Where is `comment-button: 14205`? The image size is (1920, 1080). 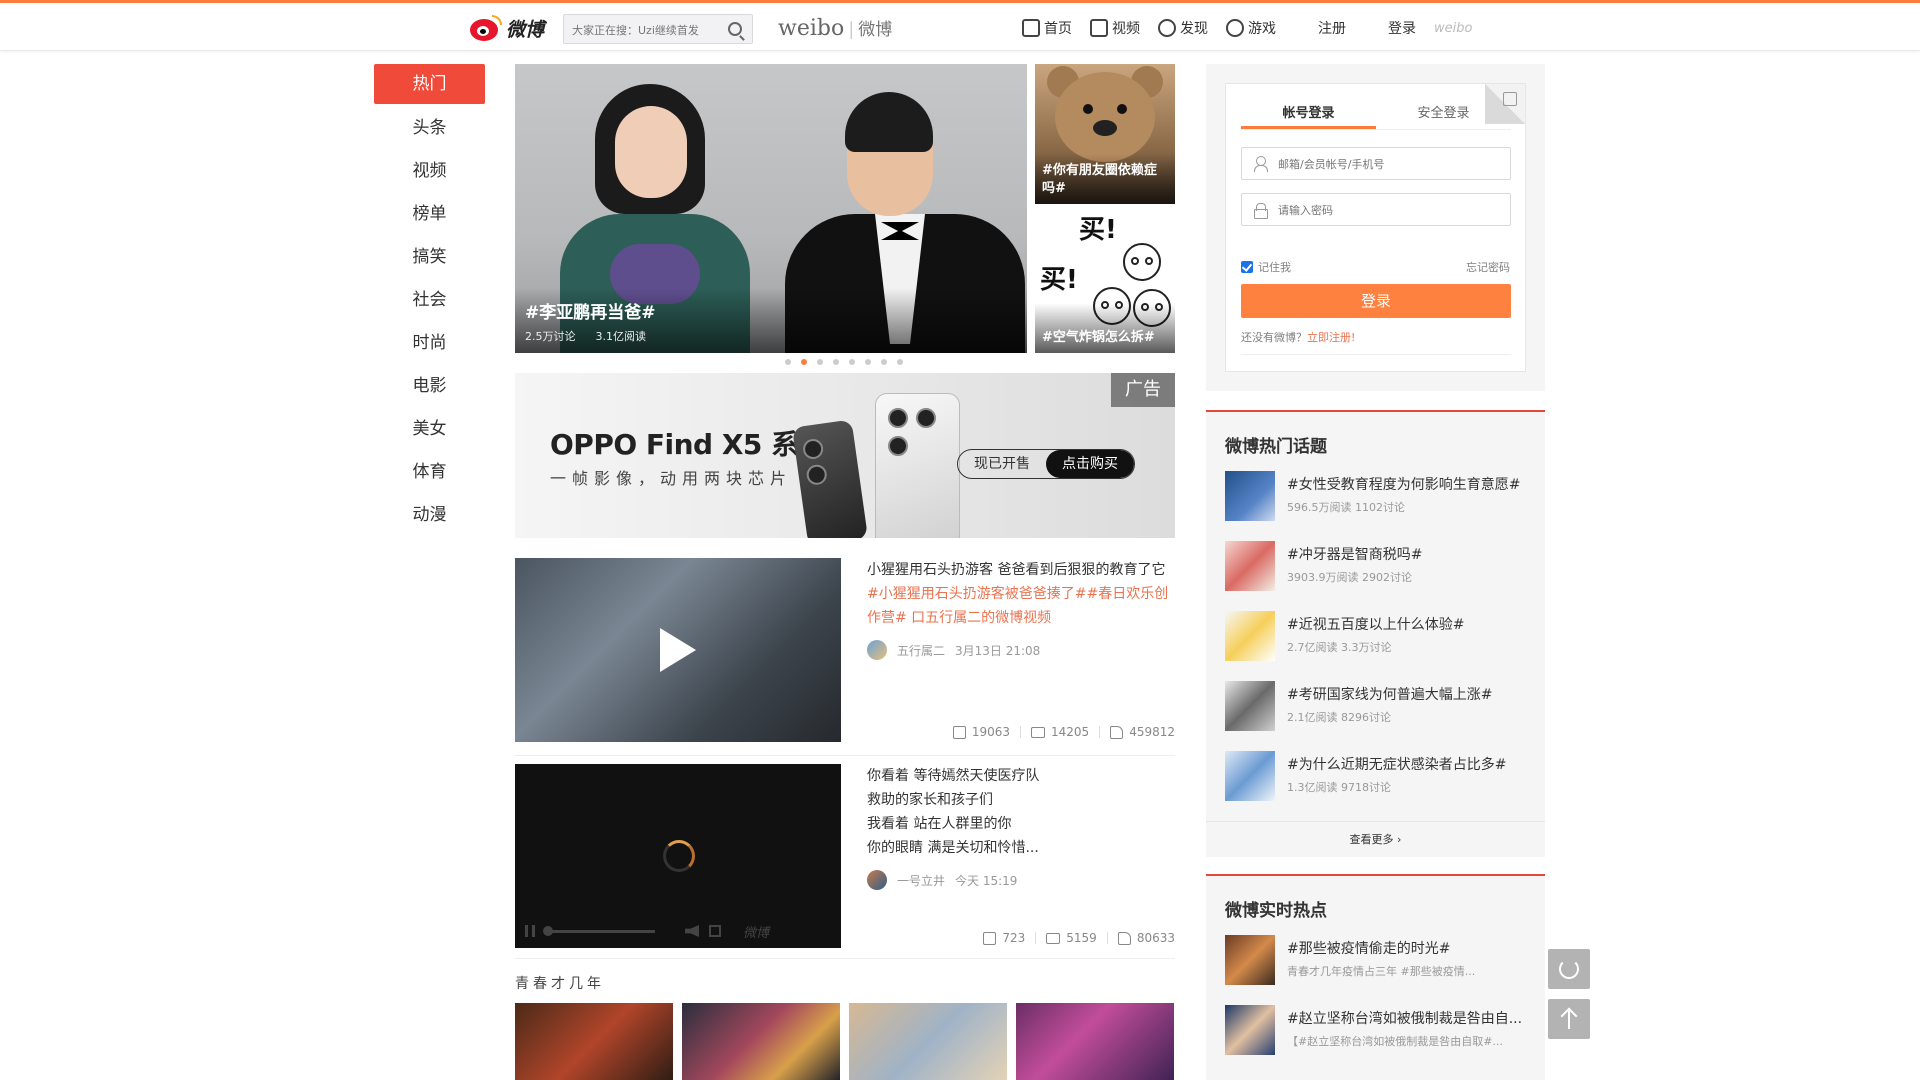
comment-button: 14205 is located at coordinates (1060, 732).